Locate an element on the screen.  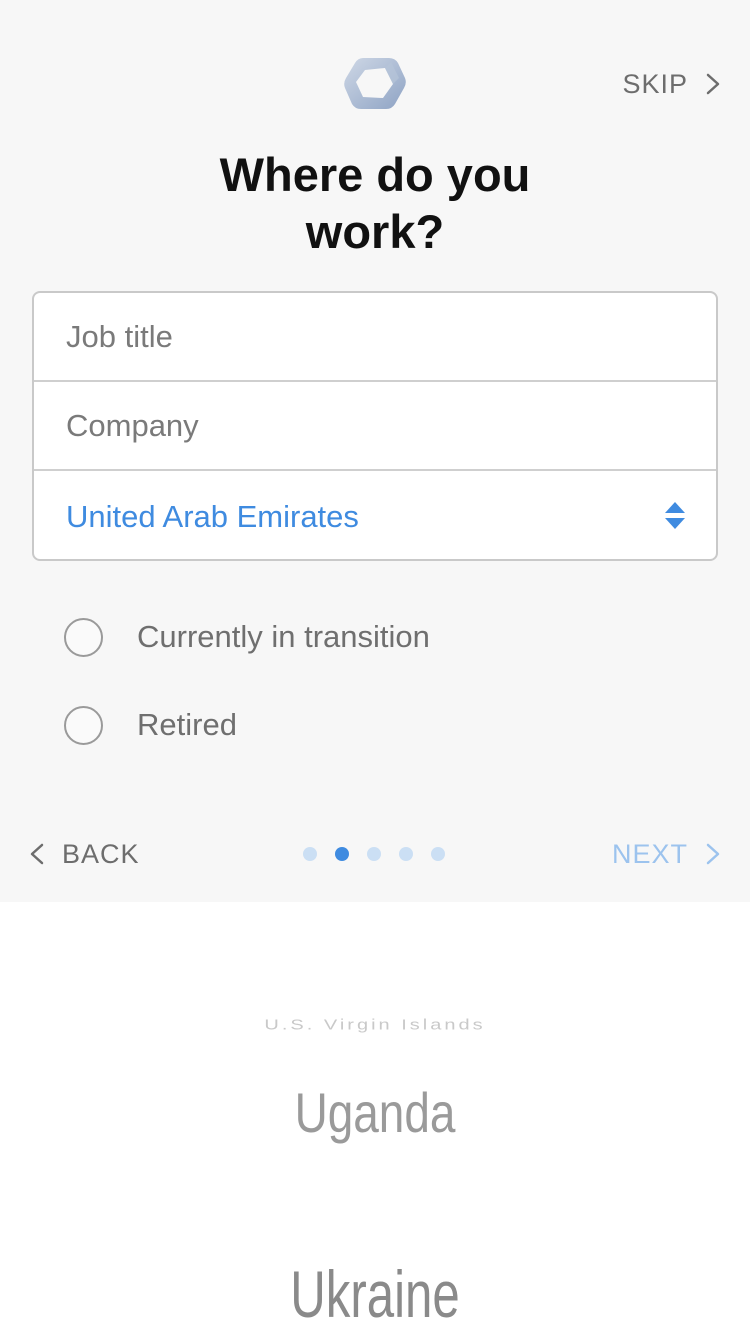
page-title-line1: Where do you is located at coordinates (375, 174).